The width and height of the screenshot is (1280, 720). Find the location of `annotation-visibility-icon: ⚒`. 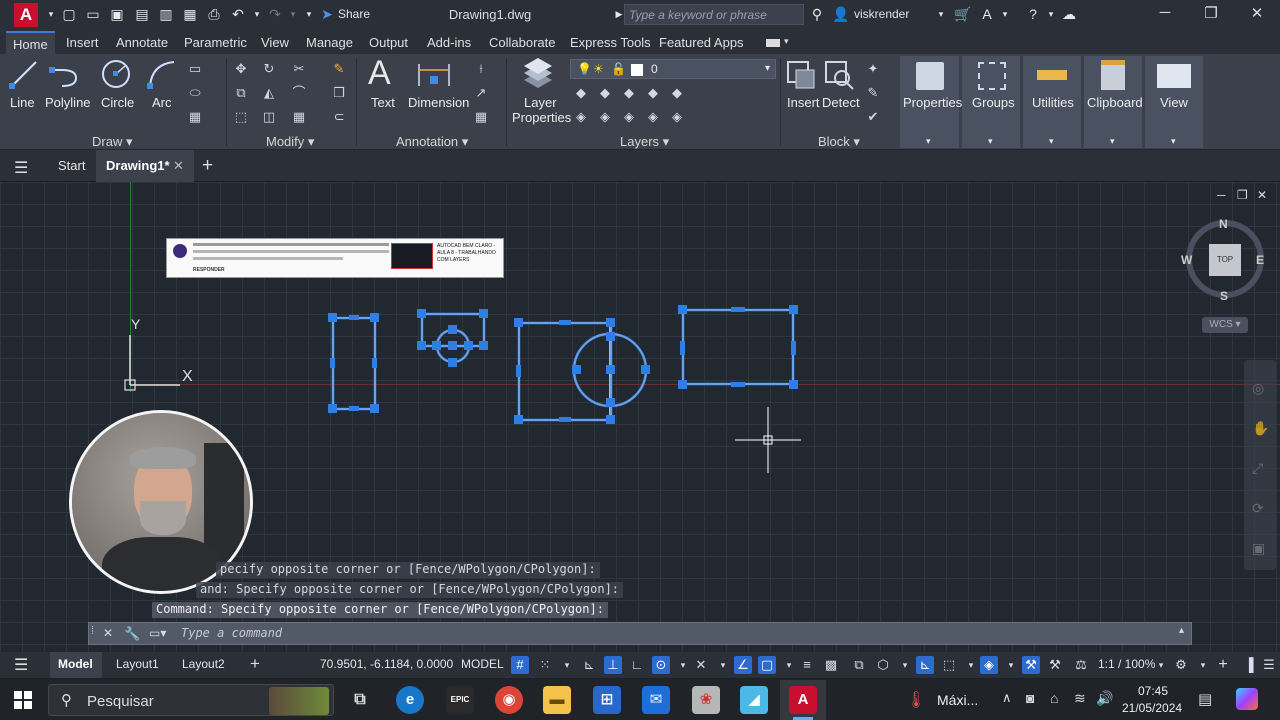

annotation-visibility-icon: ⚒ is located at coordinates (1031, 665).